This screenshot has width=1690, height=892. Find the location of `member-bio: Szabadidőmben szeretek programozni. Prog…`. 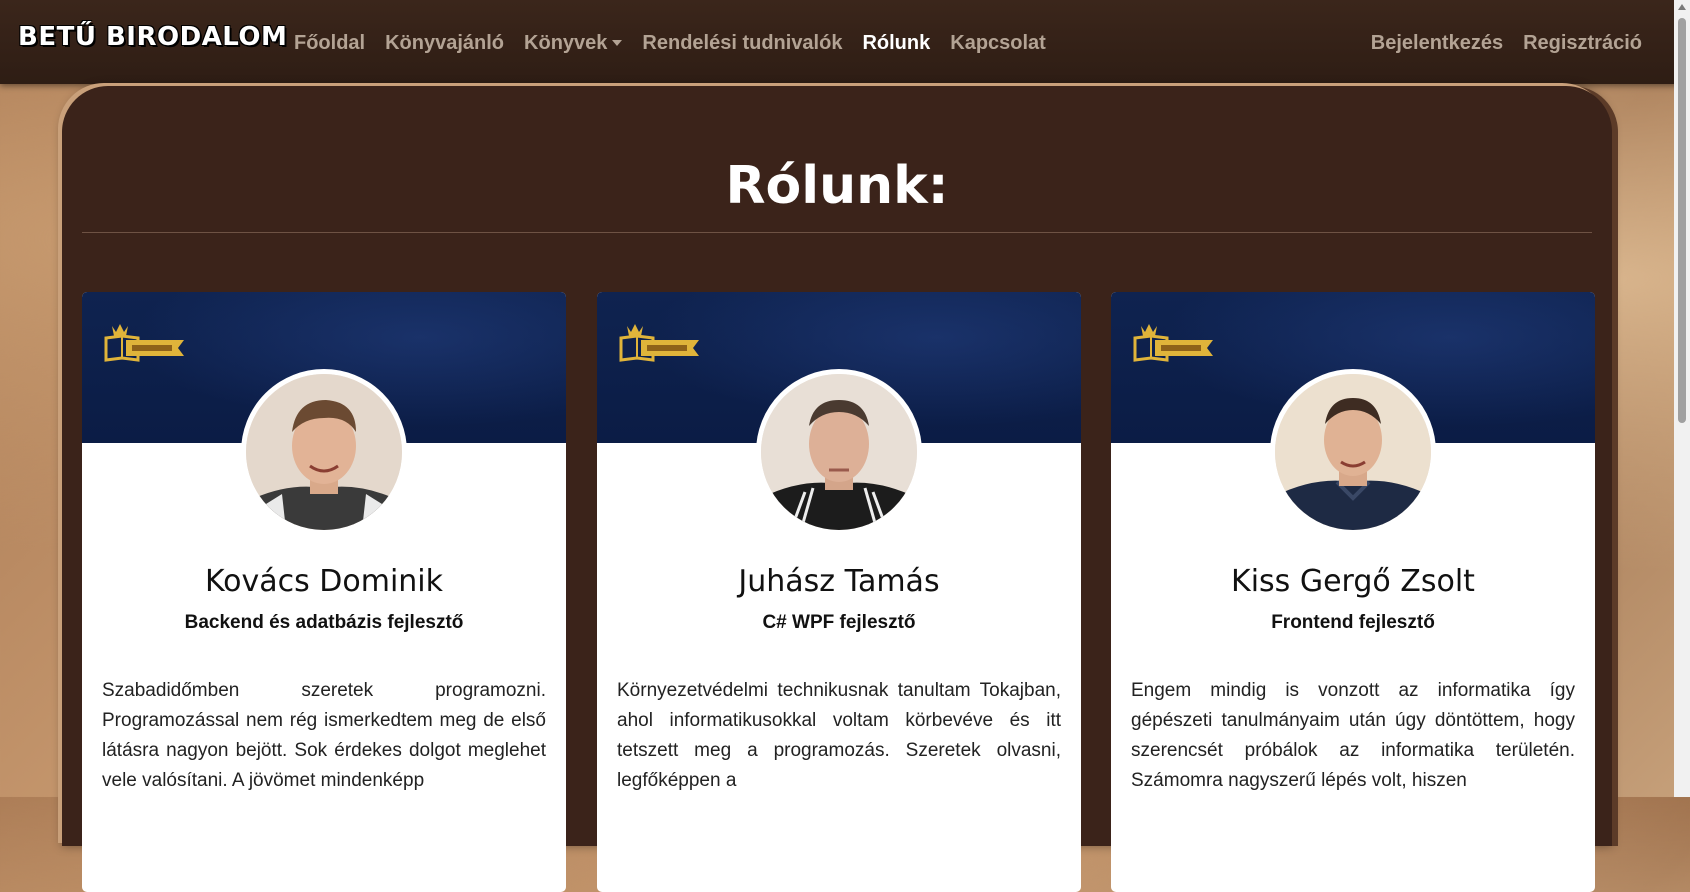

member-bio: Szabadidőmben szeretek programozni. Prog… is located at coordinates (324, 735).